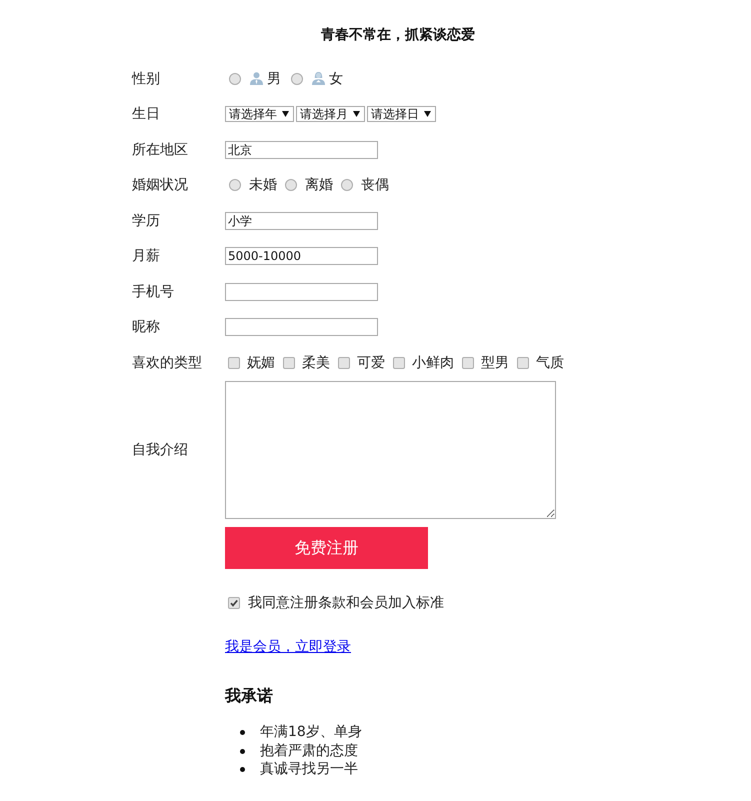  I want to click on checkbox-label: 气质, so click(550, 363).